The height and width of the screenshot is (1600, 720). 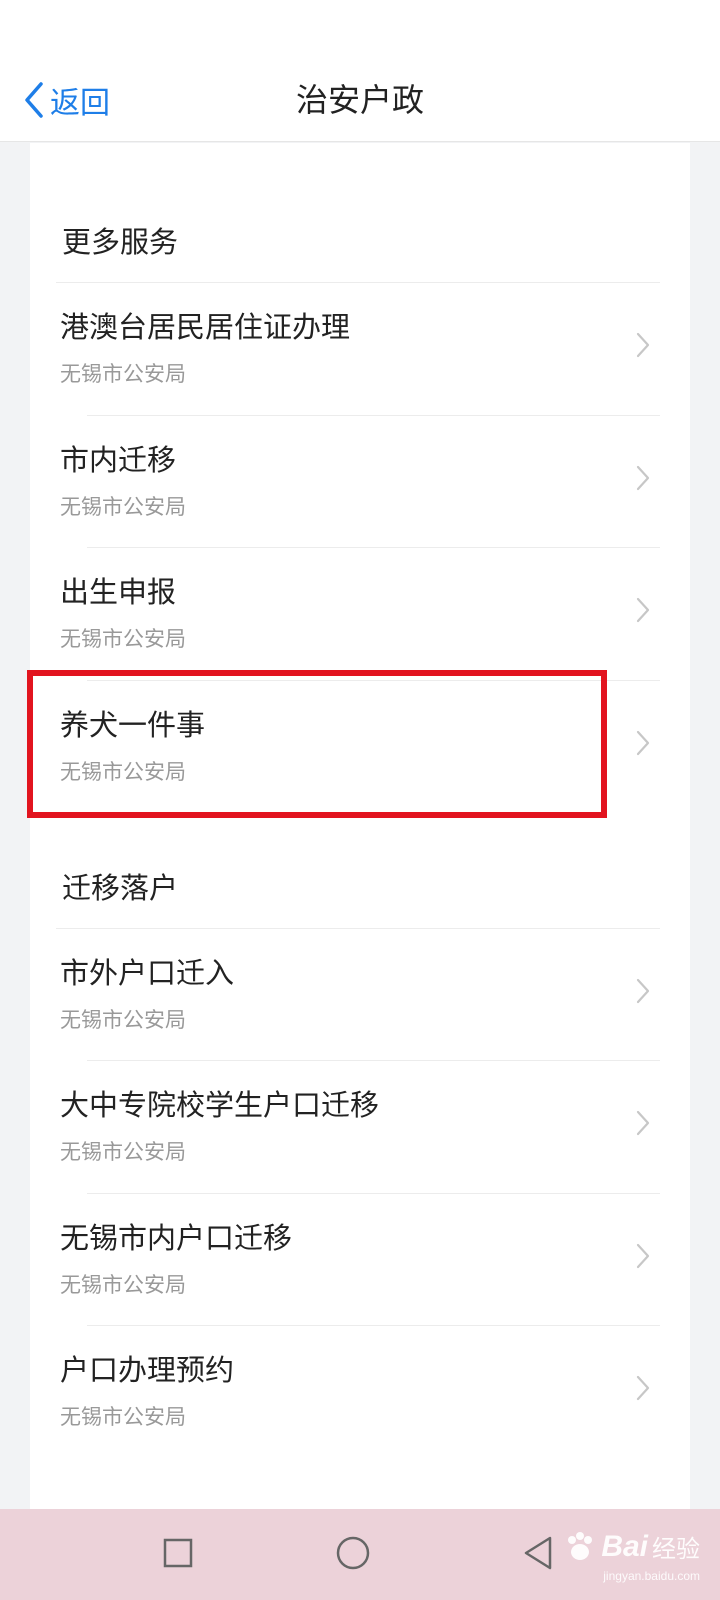 I want to click on list-item: 市内迁移 无锡市公安局, so click(x=360, y=481).